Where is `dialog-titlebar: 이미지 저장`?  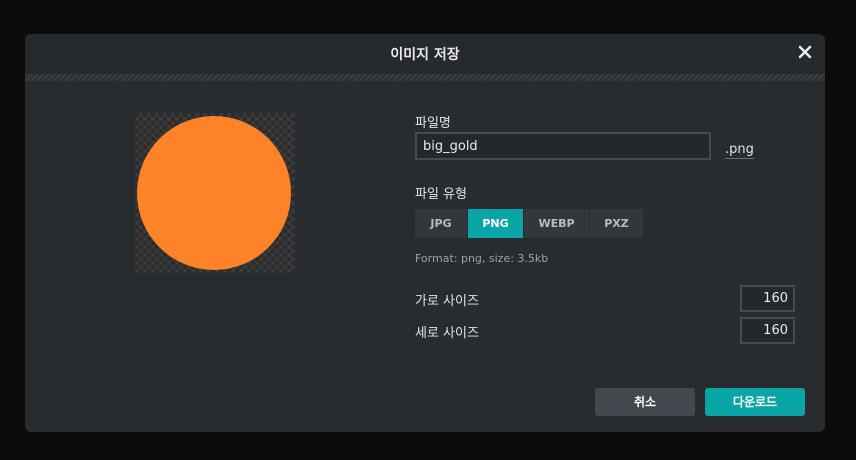
dialog-titlebar: 이미지 저장 is located at coordinates (425, 54).